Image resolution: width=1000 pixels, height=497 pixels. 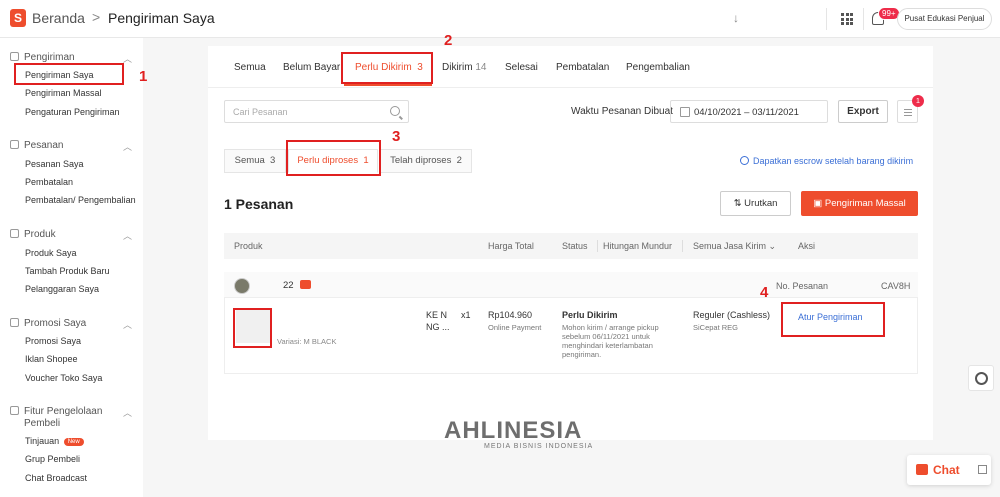 What do you see at coordinates (63, 378) in the screenshot?
I see `sidebar-item-shop-vouchers: Voucher Toko Saya` at bounding box center [63, 378].